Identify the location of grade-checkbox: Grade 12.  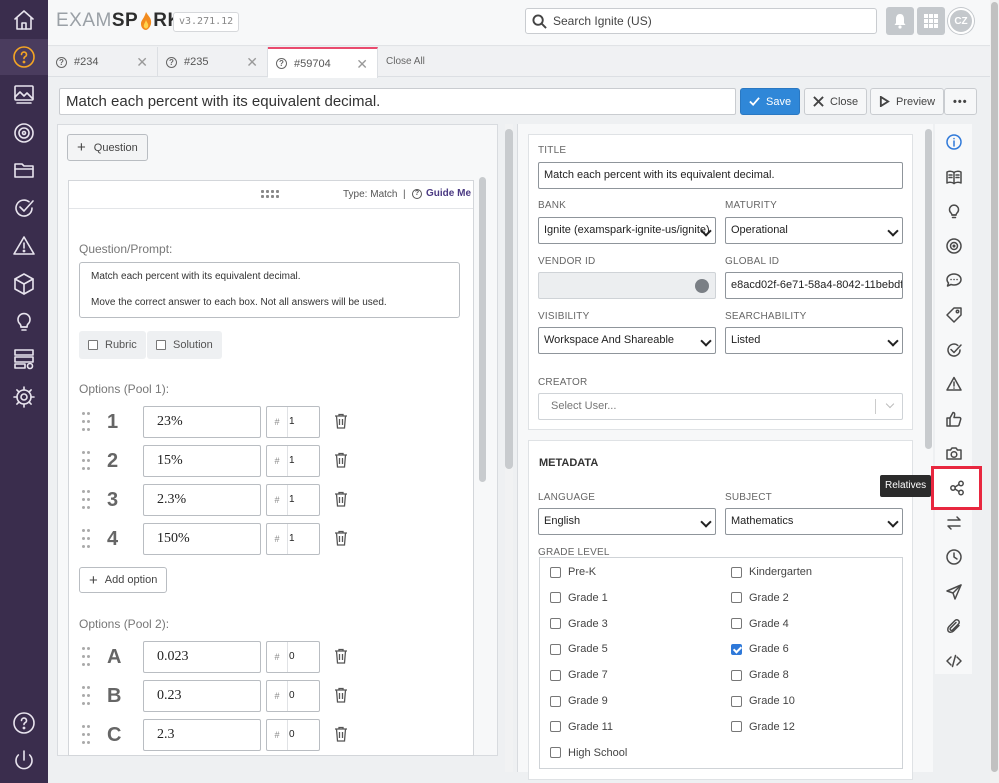
(763, 727).